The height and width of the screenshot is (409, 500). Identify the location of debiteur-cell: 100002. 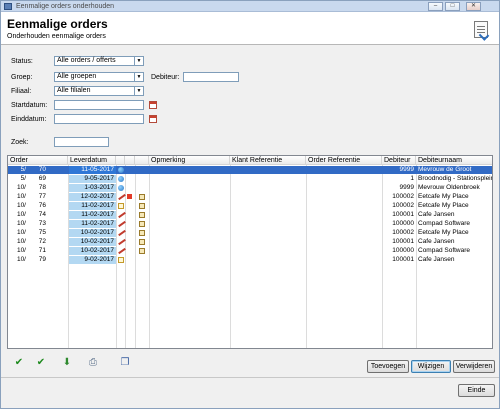
(403, 232).